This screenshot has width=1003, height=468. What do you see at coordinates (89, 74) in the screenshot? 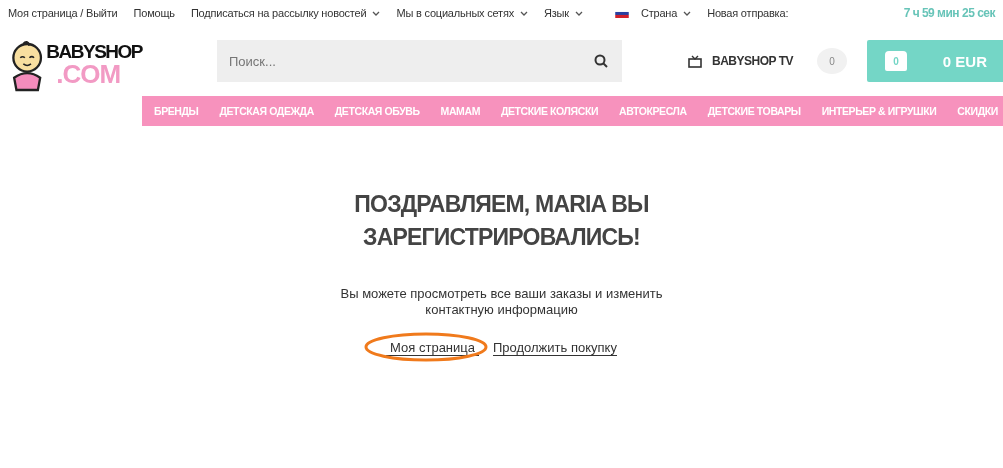
I see `logo-domain: .COM` at bounding box center [89, 74].